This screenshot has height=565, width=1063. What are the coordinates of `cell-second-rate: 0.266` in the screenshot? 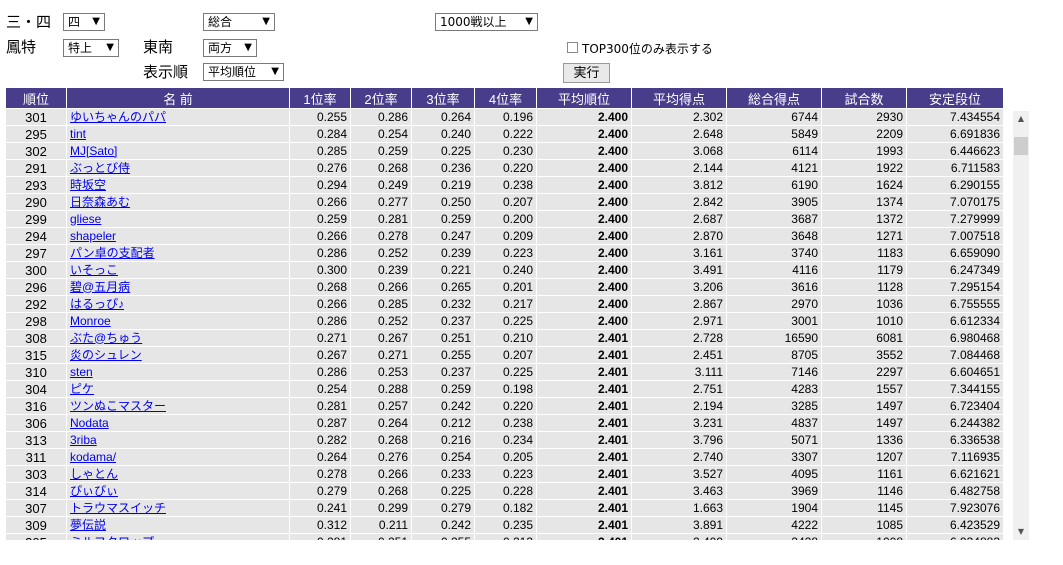 It's located at (381, 474).